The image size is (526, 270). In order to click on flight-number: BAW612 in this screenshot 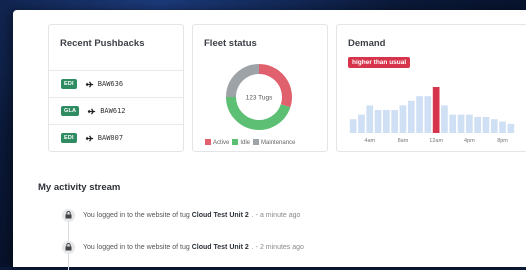, I will do `click(113, 111)`.